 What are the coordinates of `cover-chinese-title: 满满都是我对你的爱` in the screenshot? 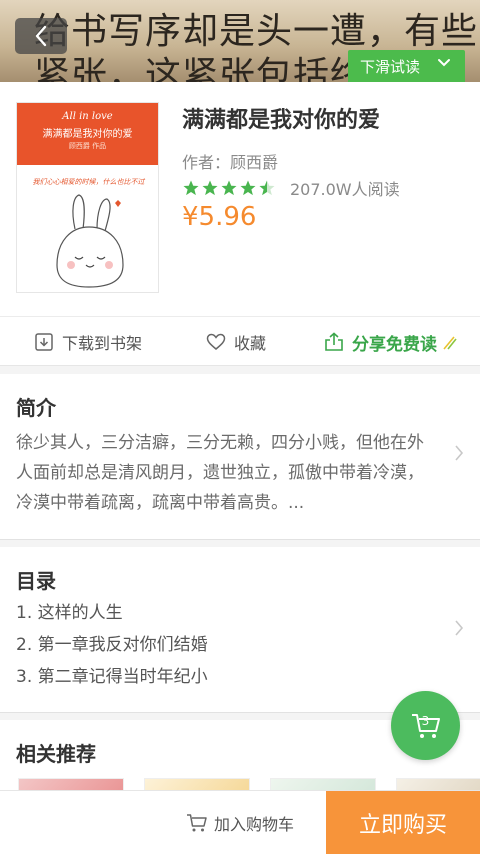 It's located at (87, 134).